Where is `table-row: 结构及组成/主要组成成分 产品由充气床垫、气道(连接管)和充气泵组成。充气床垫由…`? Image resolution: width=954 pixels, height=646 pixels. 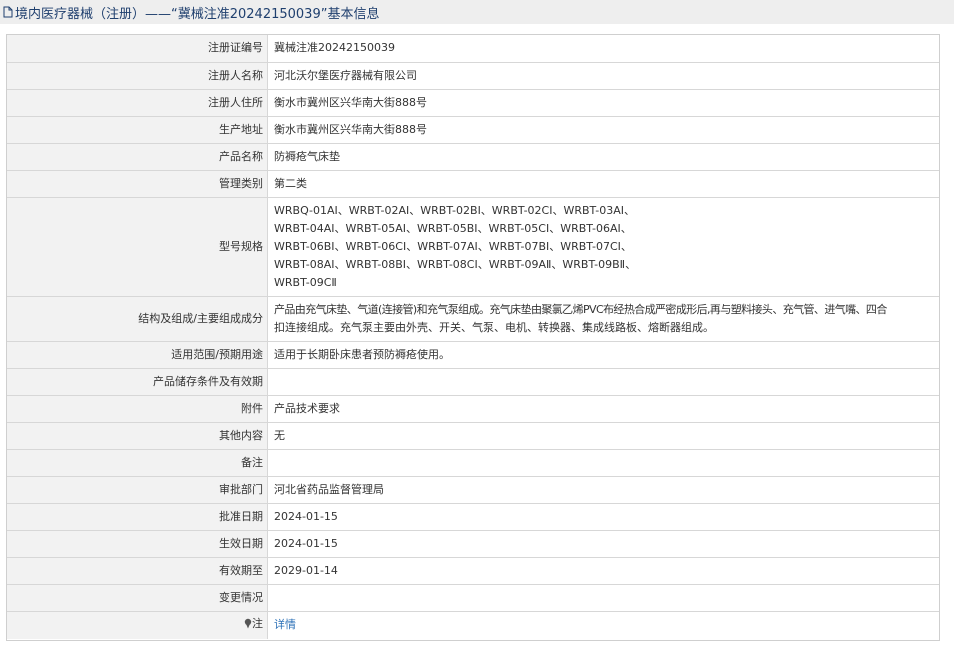 table-row: 结构及组成/主要组成成分 产品由充气床垫、气道(连接管)和充气泵组成。充气床垫由… is located at coordinates (473, 319).